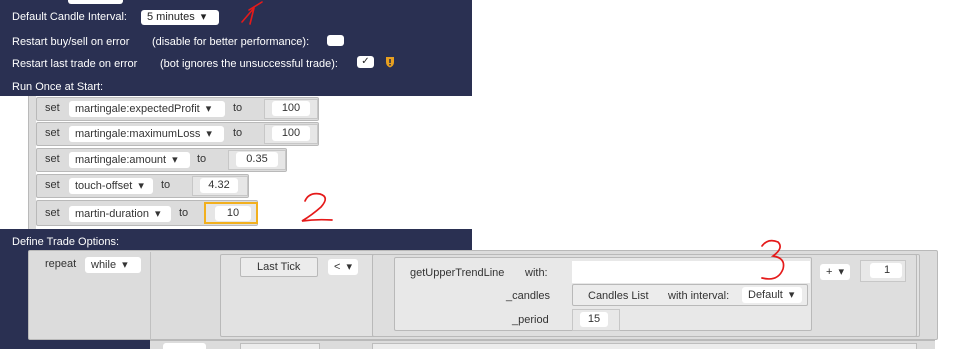 This screenshot has height=349, width=967. What do you see at coordinates (150, 296) in the screenshot?
I see `input-divider` at bounding box center [150, 296].